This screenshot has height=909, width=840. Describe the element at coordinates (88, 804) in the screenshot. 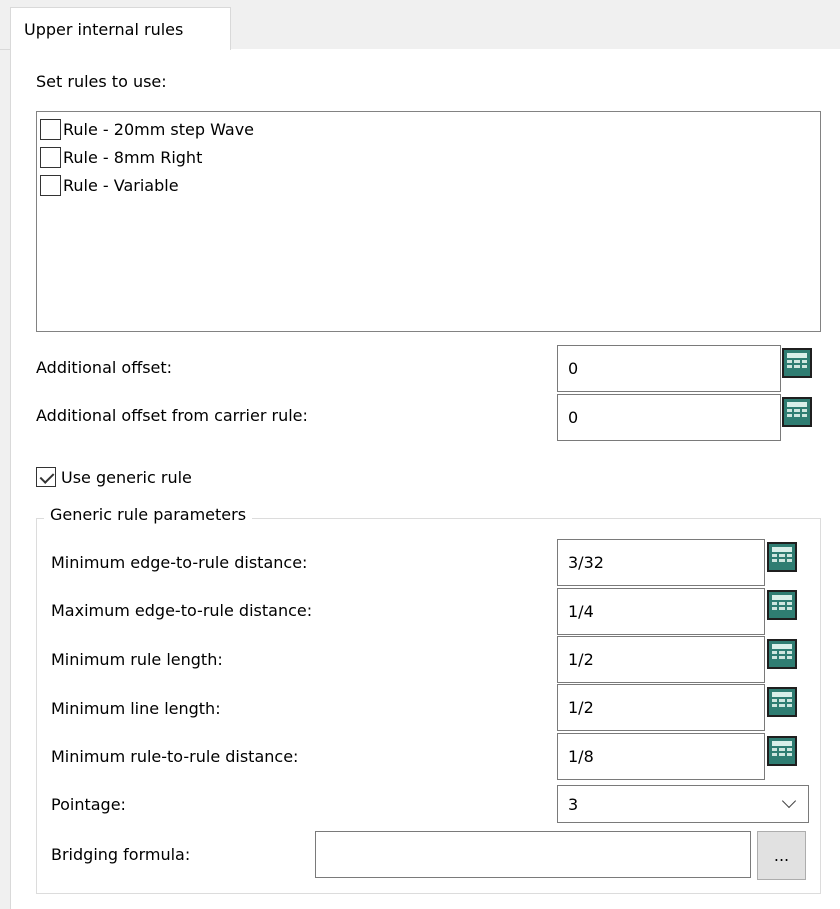

I see `pointage-label: Pointage:` at that location.